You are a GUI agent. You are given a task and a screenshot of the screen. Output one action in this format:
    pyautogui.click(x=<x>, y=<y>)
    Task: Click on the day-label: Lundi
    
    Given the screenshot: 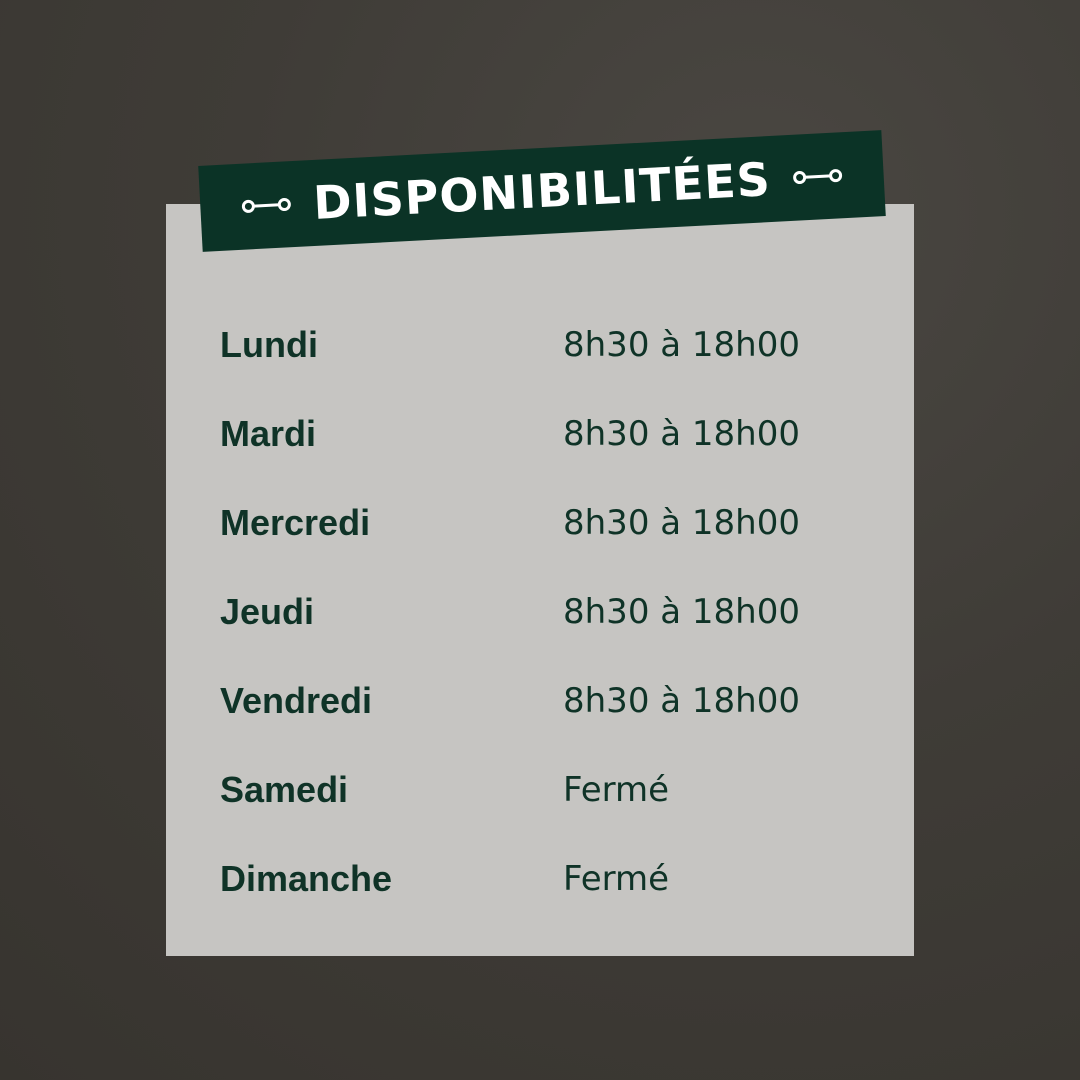 What is the action you would take?
    pyautogui.click(x=269, y=344)
    